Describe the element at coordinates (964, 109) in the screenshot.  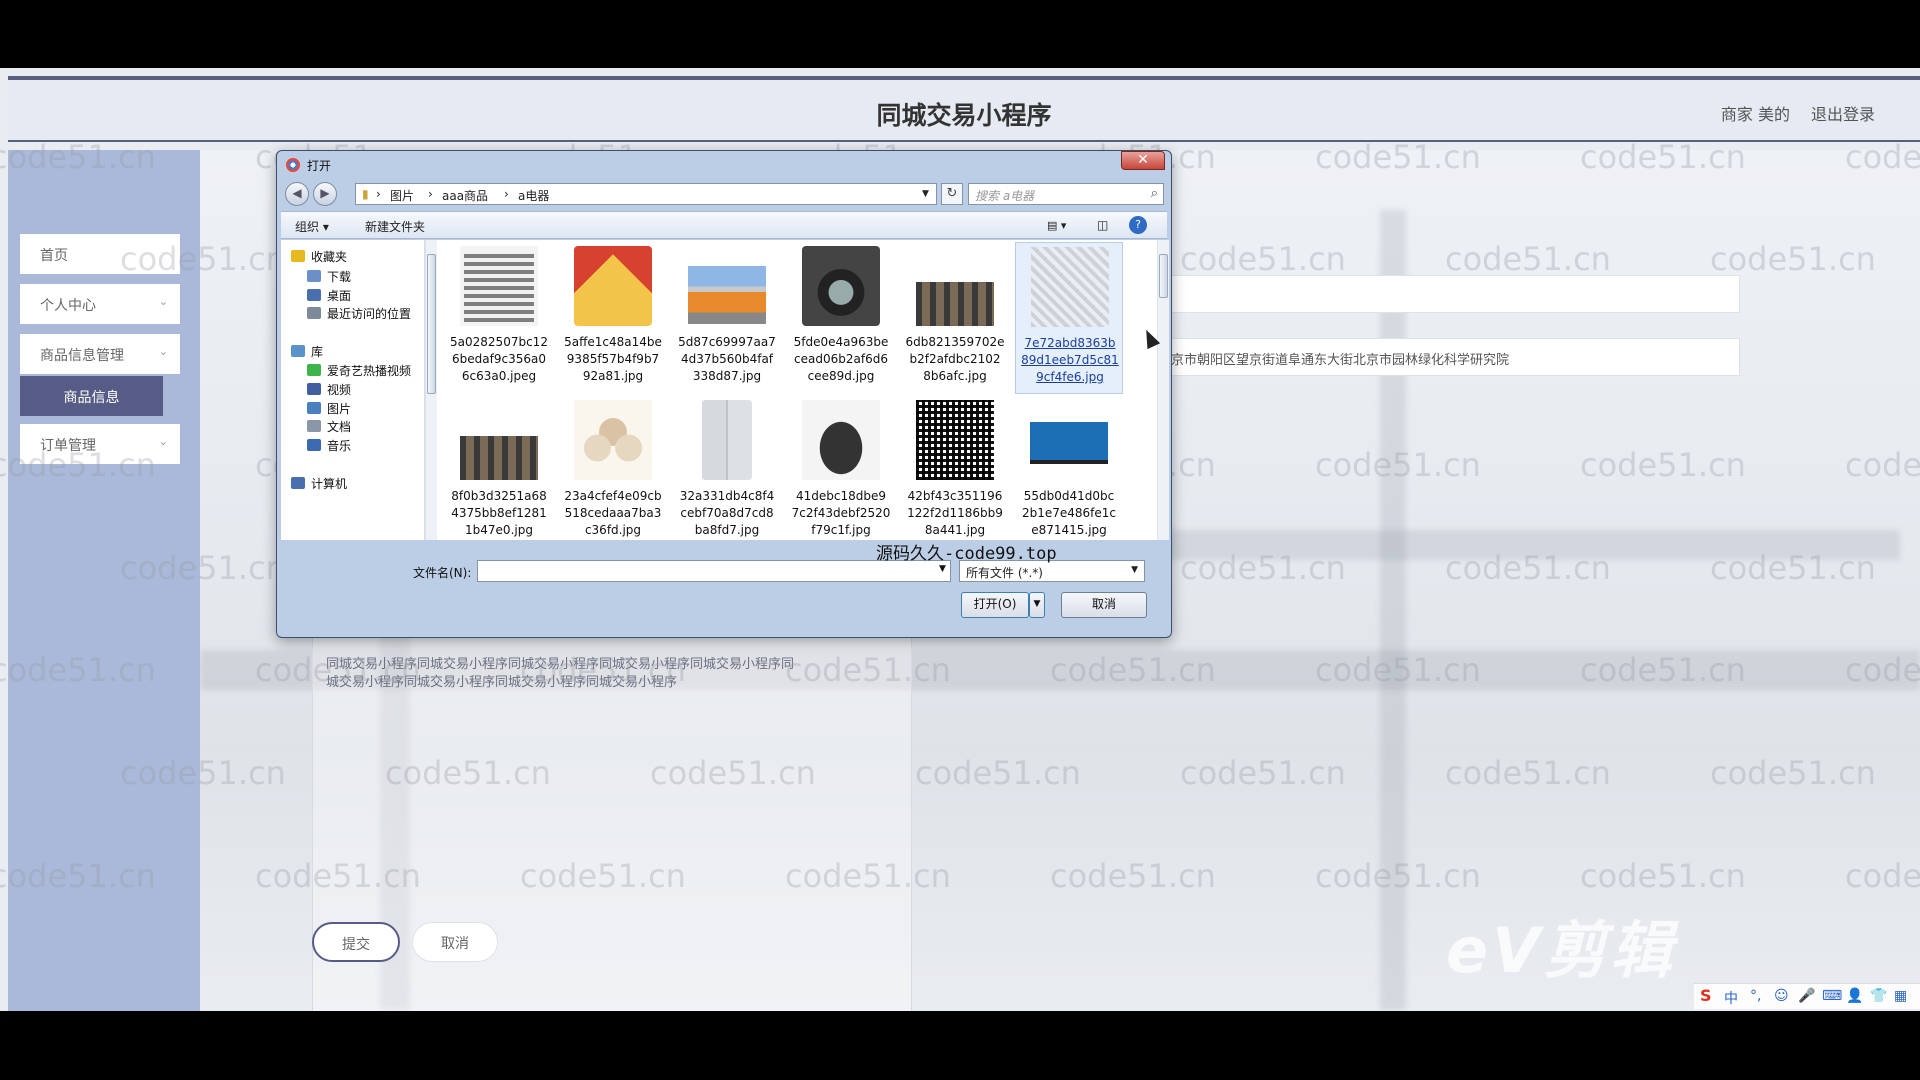
I see `app-header: 同城交易小程序 商家 美的 退出登录` at that location.